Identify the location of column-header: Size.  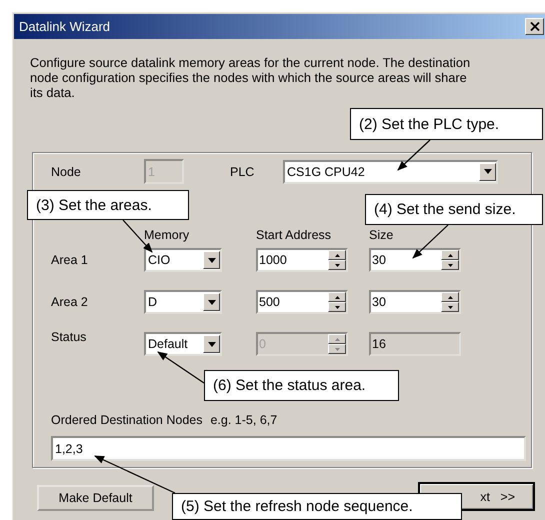
(381, 235).